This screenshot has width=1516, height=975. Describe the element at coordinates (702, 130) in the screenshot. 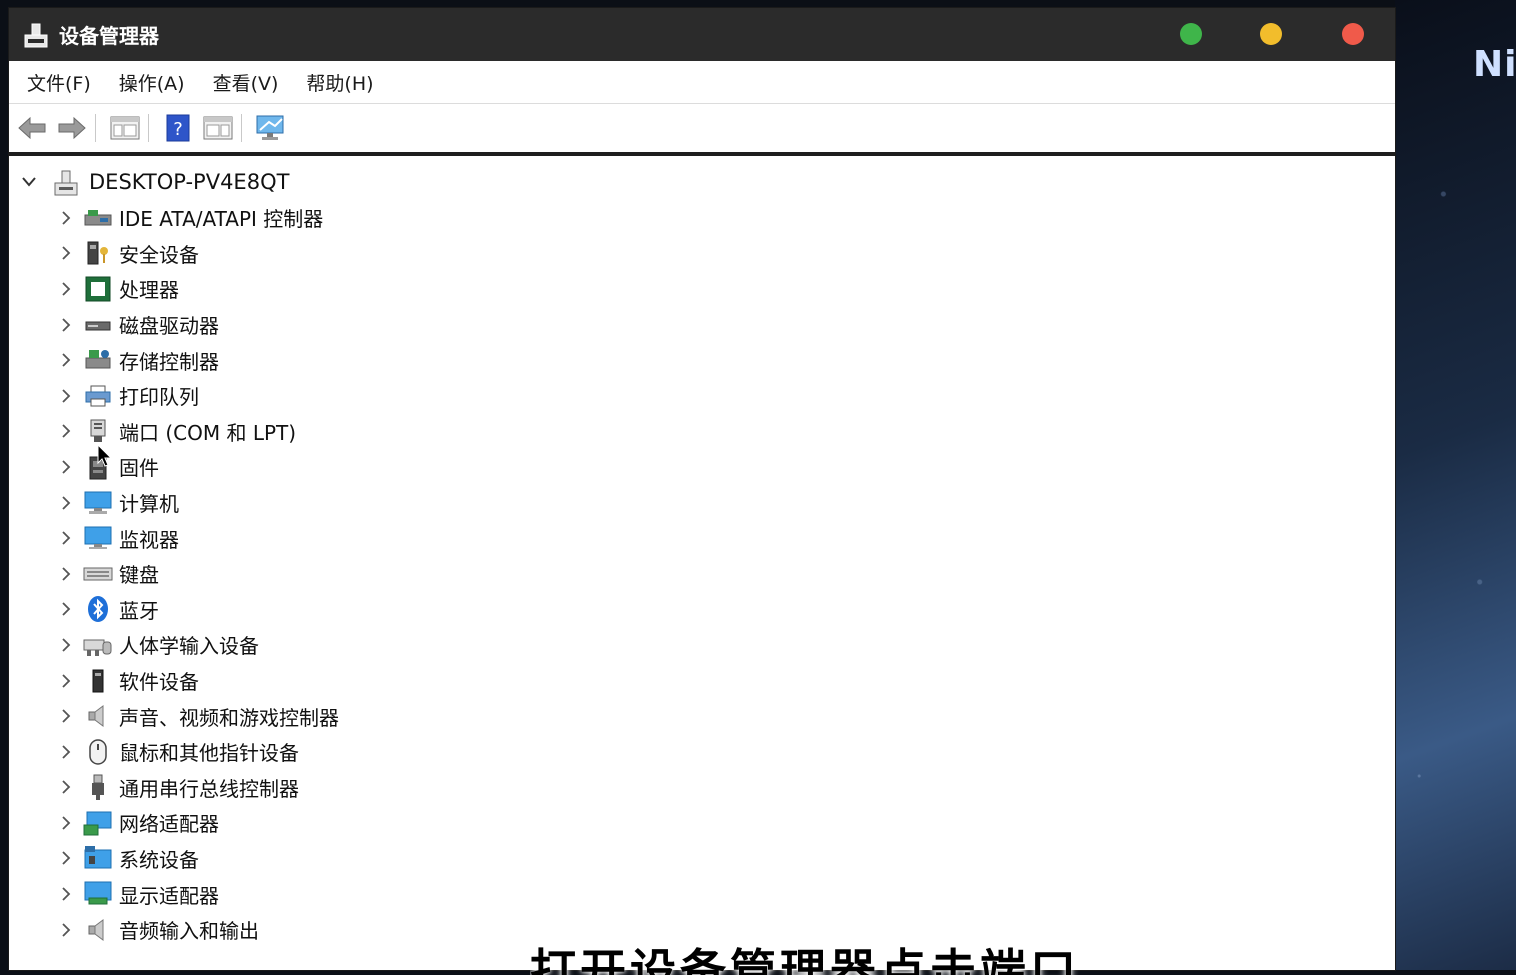

I see `toolbar: ?` at that location.